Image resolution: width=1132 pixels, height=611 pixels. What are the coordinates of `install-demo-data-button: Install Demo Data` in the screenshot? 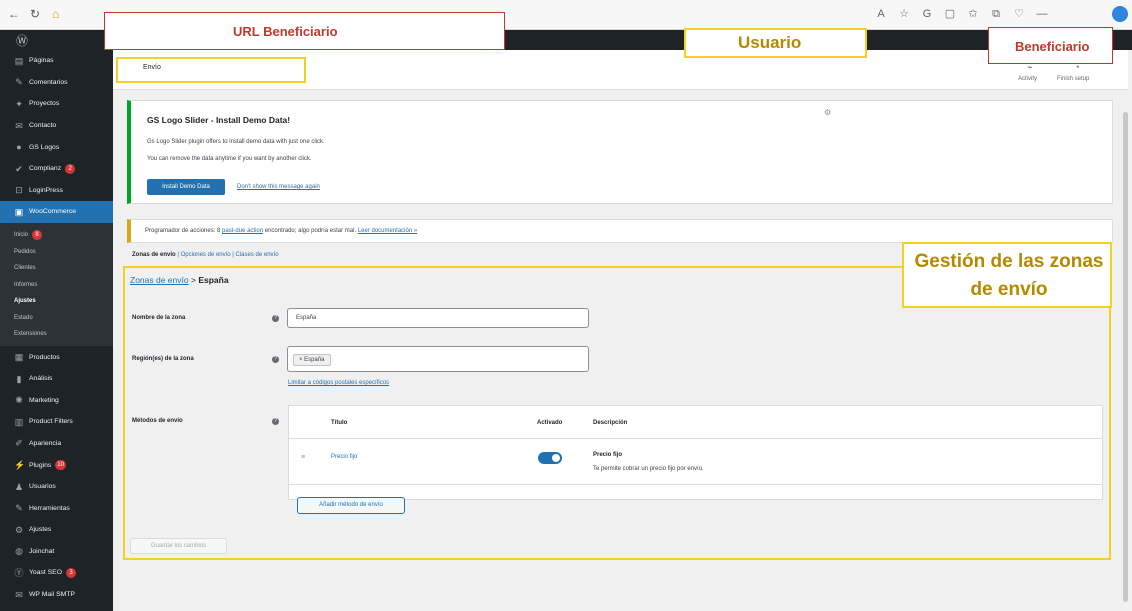 It's located at (186, 187).